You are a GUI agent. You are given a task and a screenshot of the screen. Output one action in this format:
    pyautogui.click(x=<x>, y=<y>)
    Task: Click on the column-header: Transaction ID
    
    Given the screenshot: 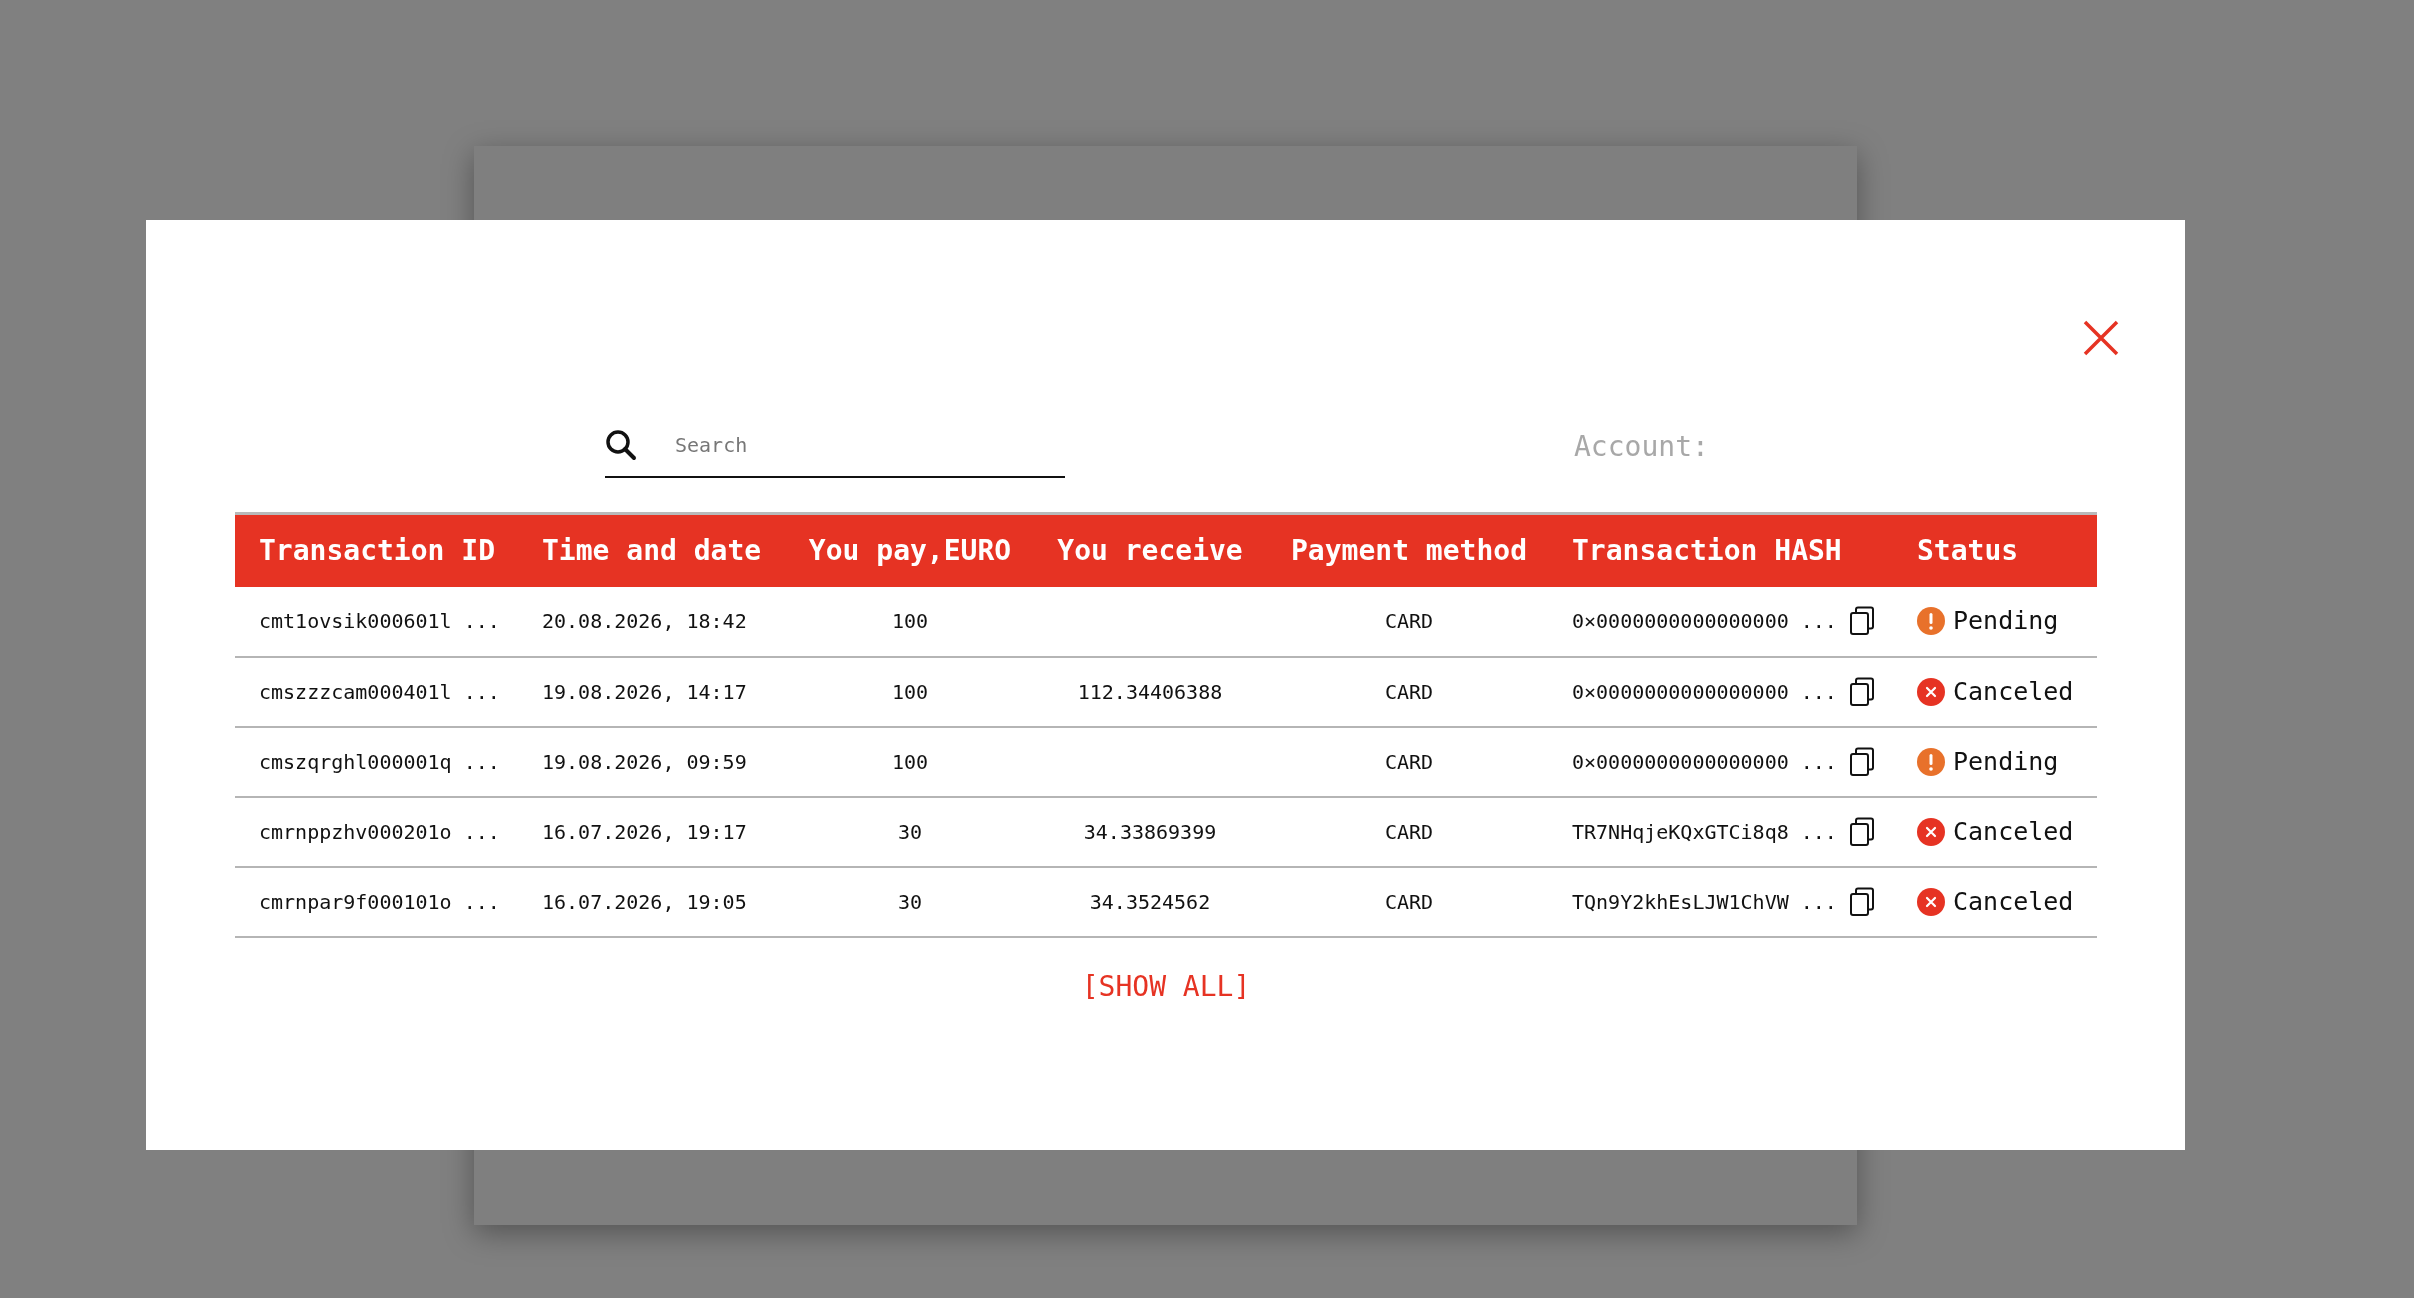 What is the action you would take?
    pyautogui.click(x=376, y=550)
    